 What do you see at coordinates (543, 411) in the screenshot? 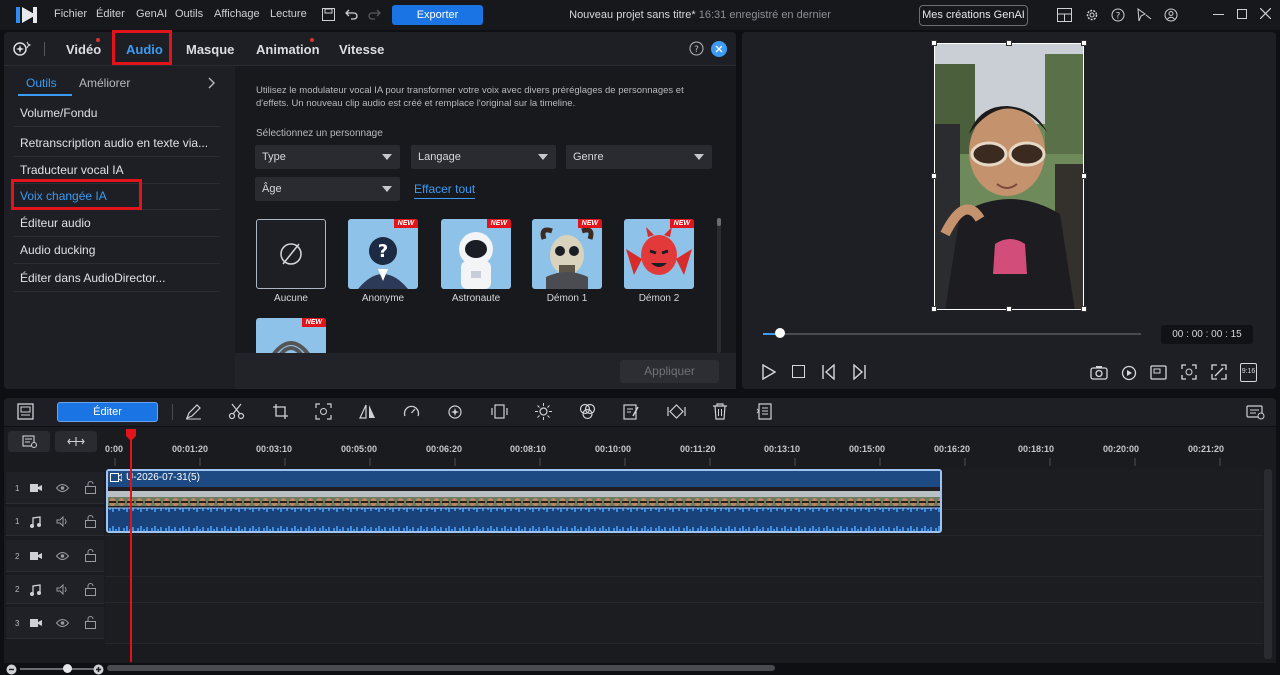
I see `brightness-icon` at bounding box center [543, 411].